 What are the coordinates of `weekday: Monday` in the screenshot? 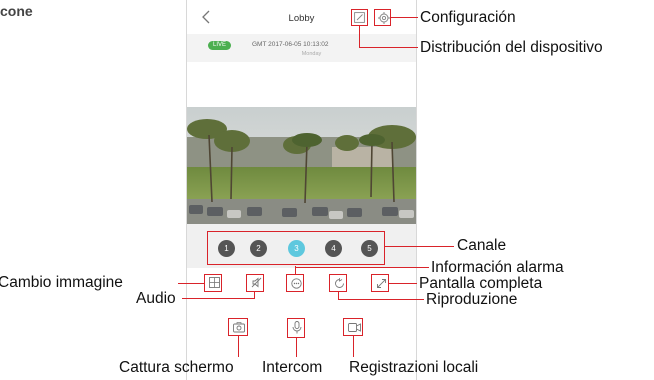 It's located at (311, 54).